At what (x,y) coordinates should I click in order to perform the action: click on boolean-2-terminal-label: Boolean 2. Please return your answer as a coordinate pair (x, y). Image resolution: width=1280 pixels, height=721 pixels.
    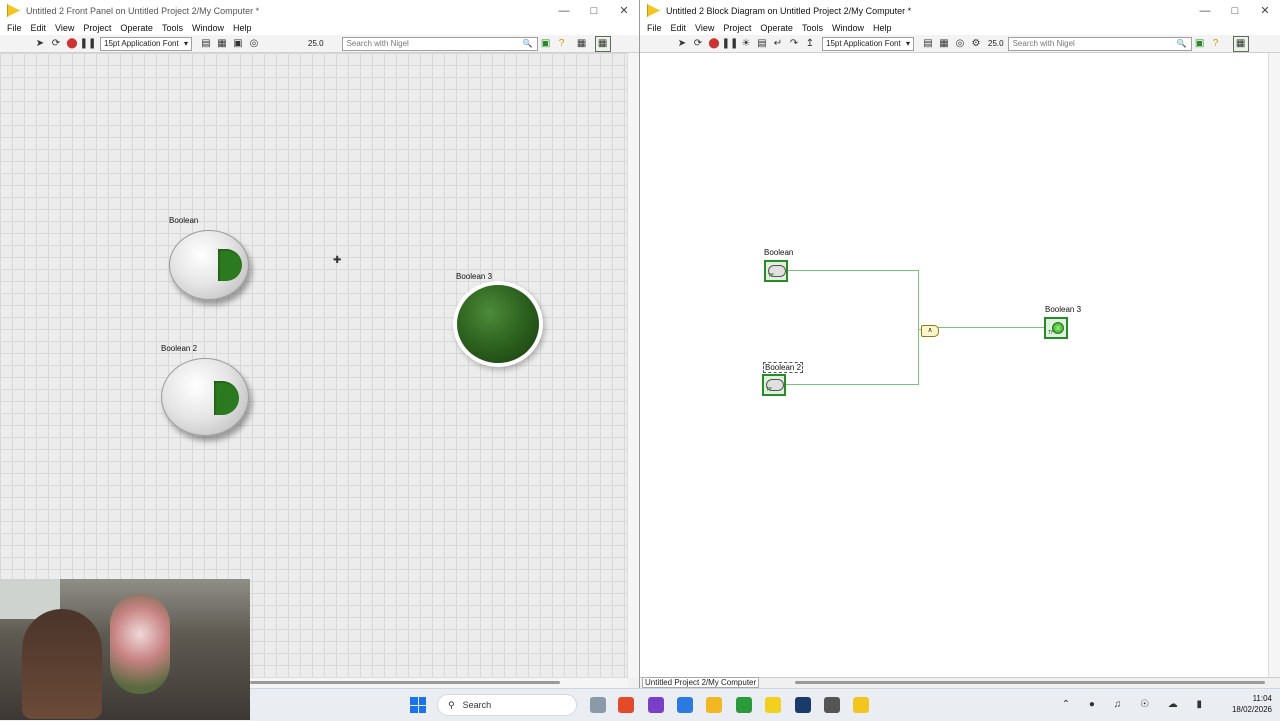
    Looking at the image, I should click on (783, 367).